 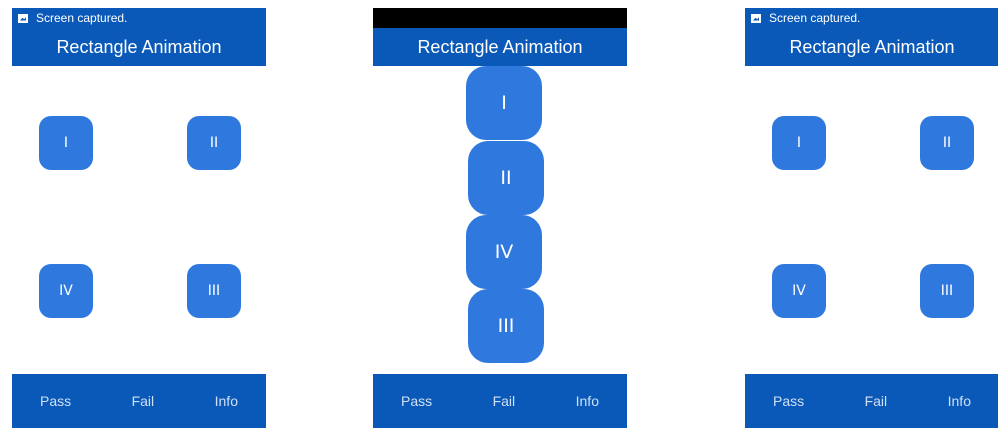 I want to click on status-bar, so click(x=500, y=18).